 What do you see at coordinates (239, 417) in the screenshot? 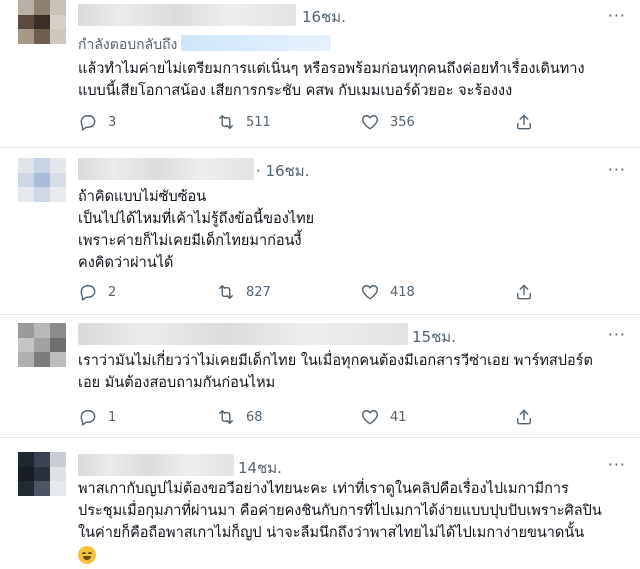
I see `retweet-button: 68` at bounding box center [239, 417].